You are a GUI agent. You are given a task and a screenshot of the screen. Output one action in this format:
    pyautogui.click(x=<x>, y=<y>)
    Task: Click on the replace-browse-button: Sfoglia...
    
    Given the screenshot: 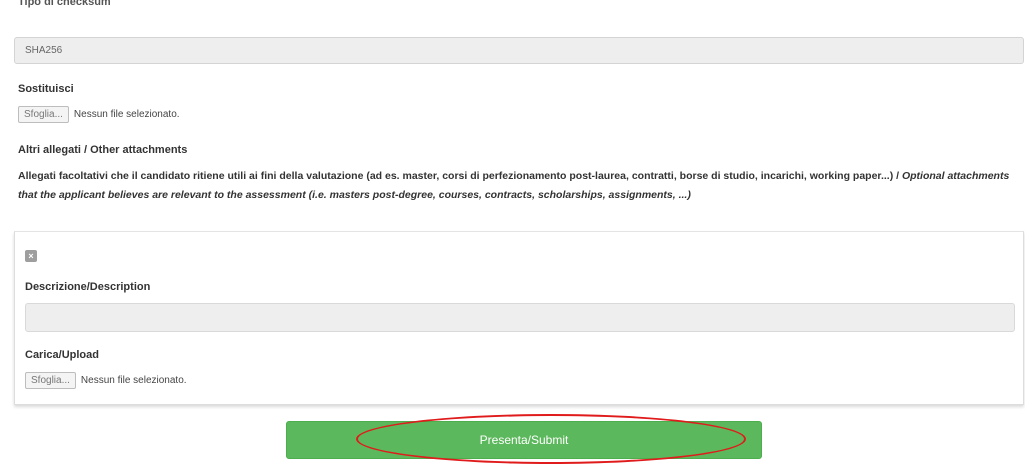 What is the action you would take?
    pyautogui.click(x=43, y=114)
    